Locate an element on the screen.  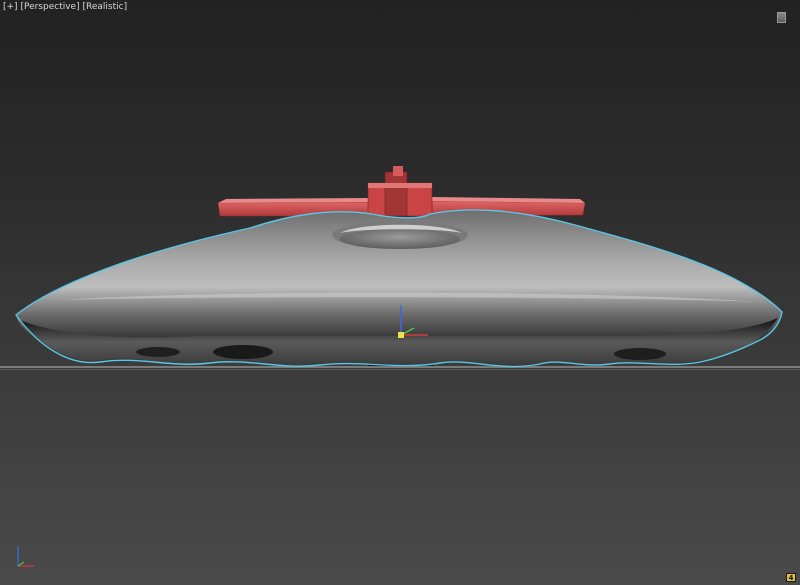
viewport-layout-badge: 4 is located at coordinates (791, 577).